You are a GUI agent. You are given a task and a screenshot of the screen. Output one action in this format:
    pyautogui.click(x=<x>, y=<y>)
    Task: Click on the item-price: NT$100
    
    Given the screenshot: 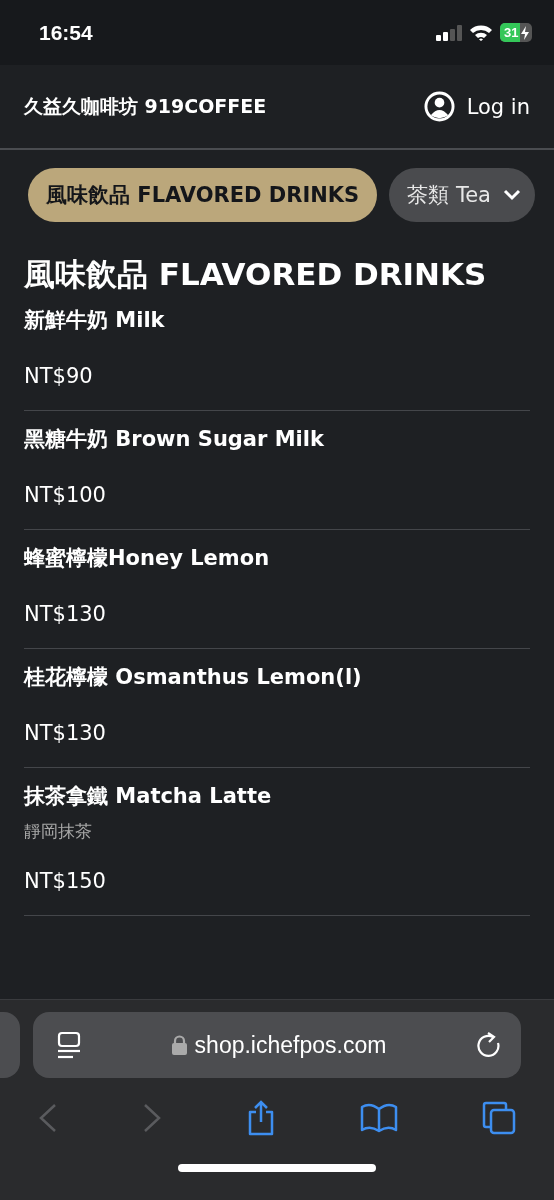 What is the action you would take?
    pyautogui.click(x=65, y=495)
    